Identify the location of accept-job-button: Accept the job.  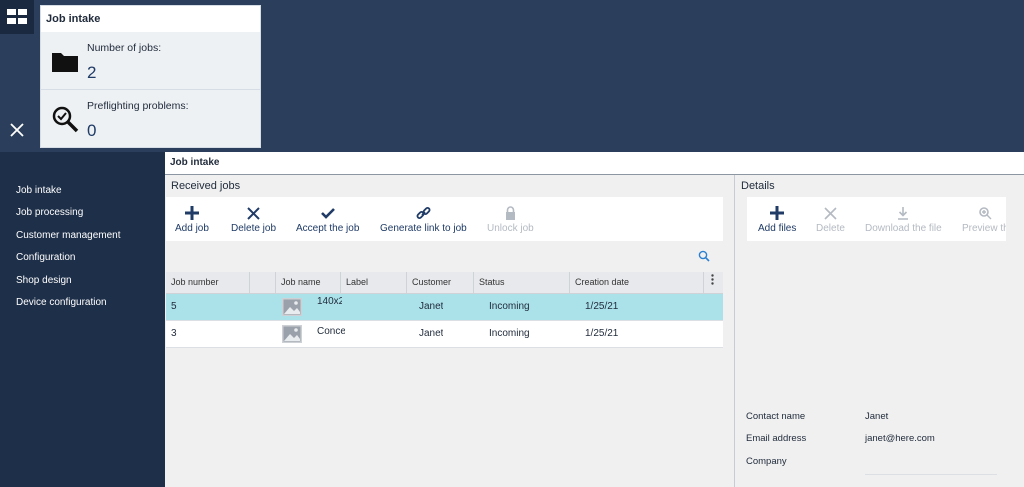
(327, 218).